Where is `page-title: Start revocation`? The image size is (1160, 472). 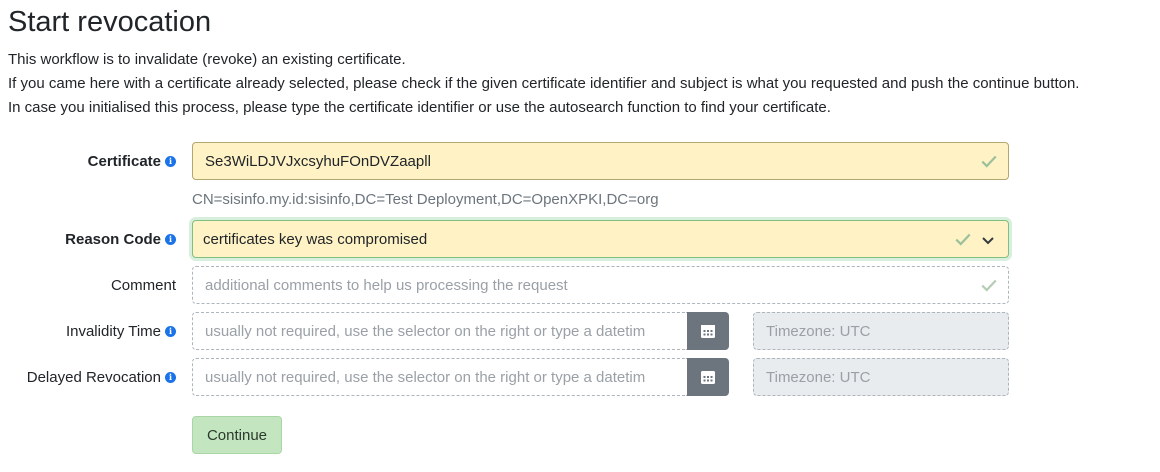
page-title: Start revocation is located at coordinates (110, 22).